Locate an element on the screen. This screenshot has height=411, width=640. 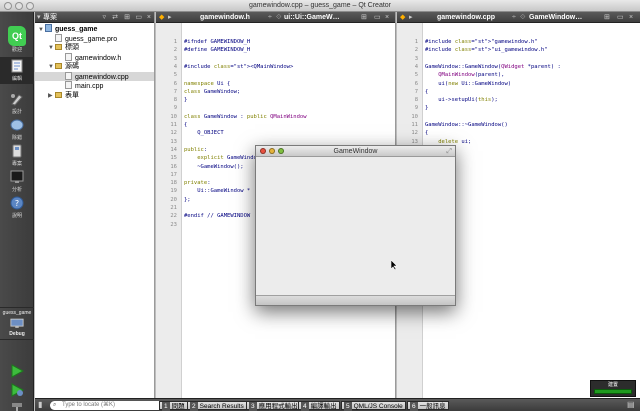
sidebar-toggle-icon: ▮ is located at coordinates (40, 404).